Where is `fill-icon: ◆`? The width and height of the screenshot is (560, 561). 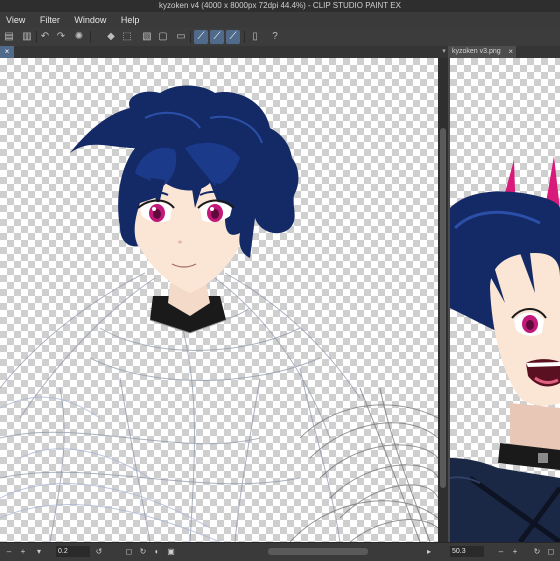
fill-icon: ◆ is located at coordinates (111, 37).